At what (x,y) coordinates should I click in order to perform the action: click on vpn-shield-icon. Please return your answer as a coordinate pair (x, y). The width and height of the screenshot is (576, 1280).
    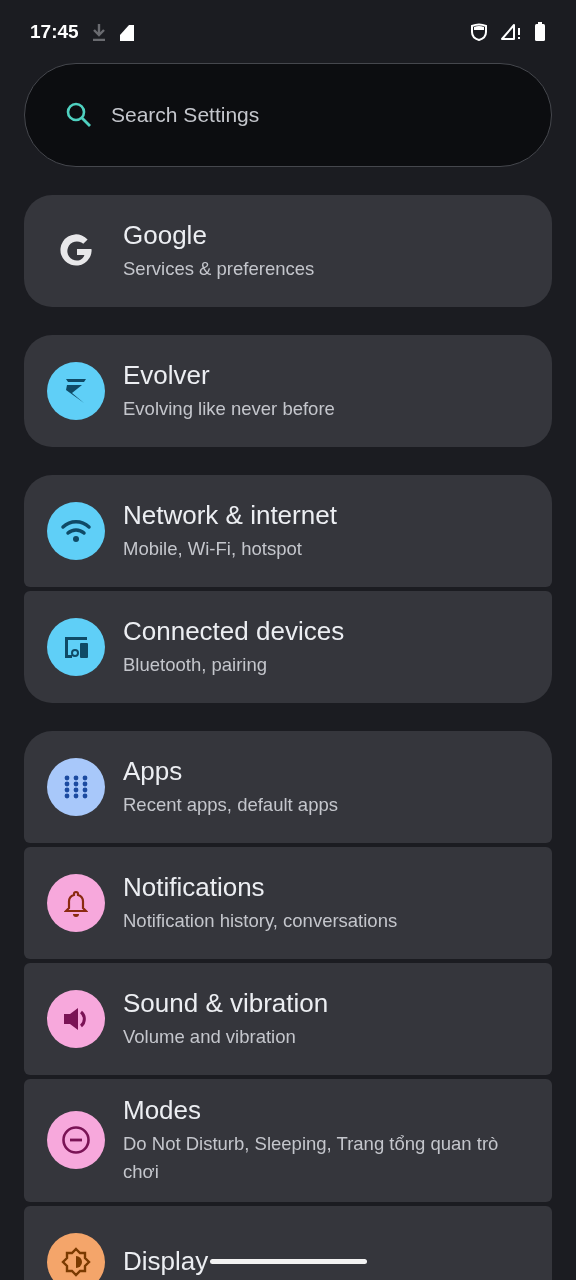
    Looking at the image, I should click on (479, 31).